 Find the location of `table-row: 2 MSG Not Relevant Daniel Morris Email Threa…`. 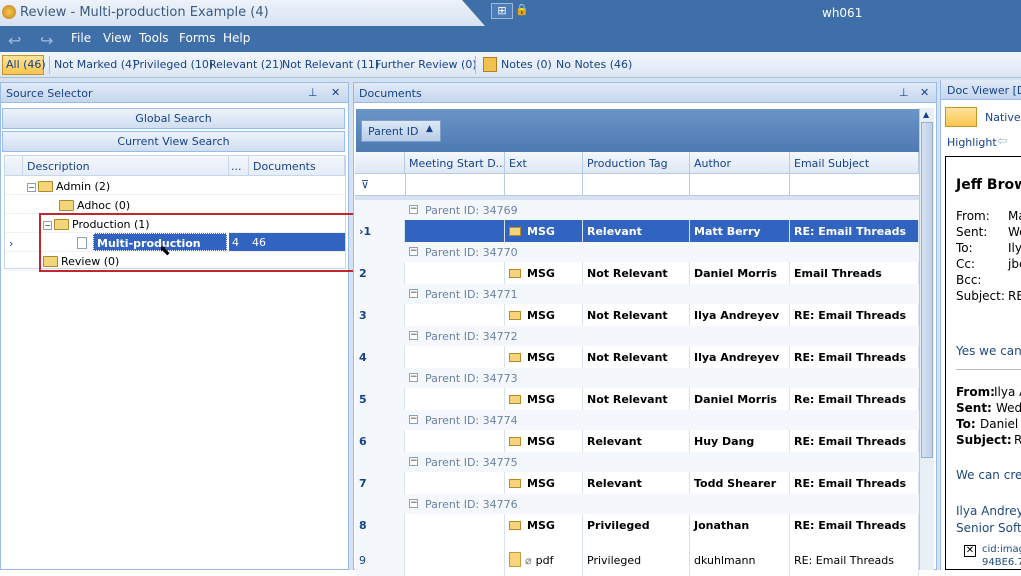

table-row: 2 MSG Not Relevant Daniel Morris Email Threa… is located at coordinates (637, 273).